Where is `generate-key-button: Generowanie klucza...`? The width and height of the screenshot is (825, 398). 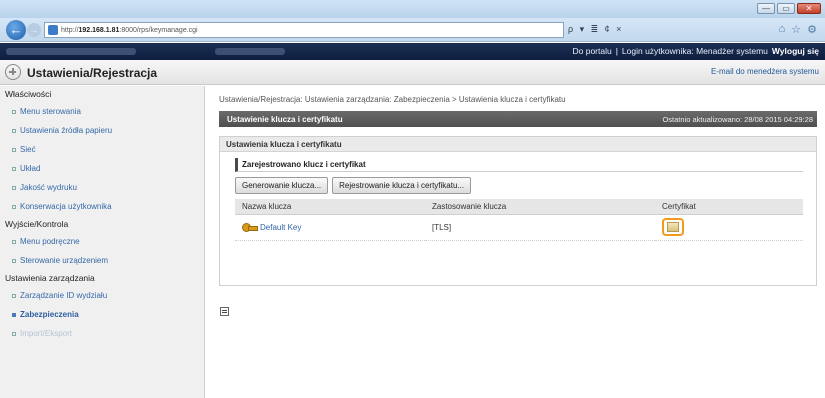 generate-key-button: Generowanie klucza... is located at coordinates (282, 185).